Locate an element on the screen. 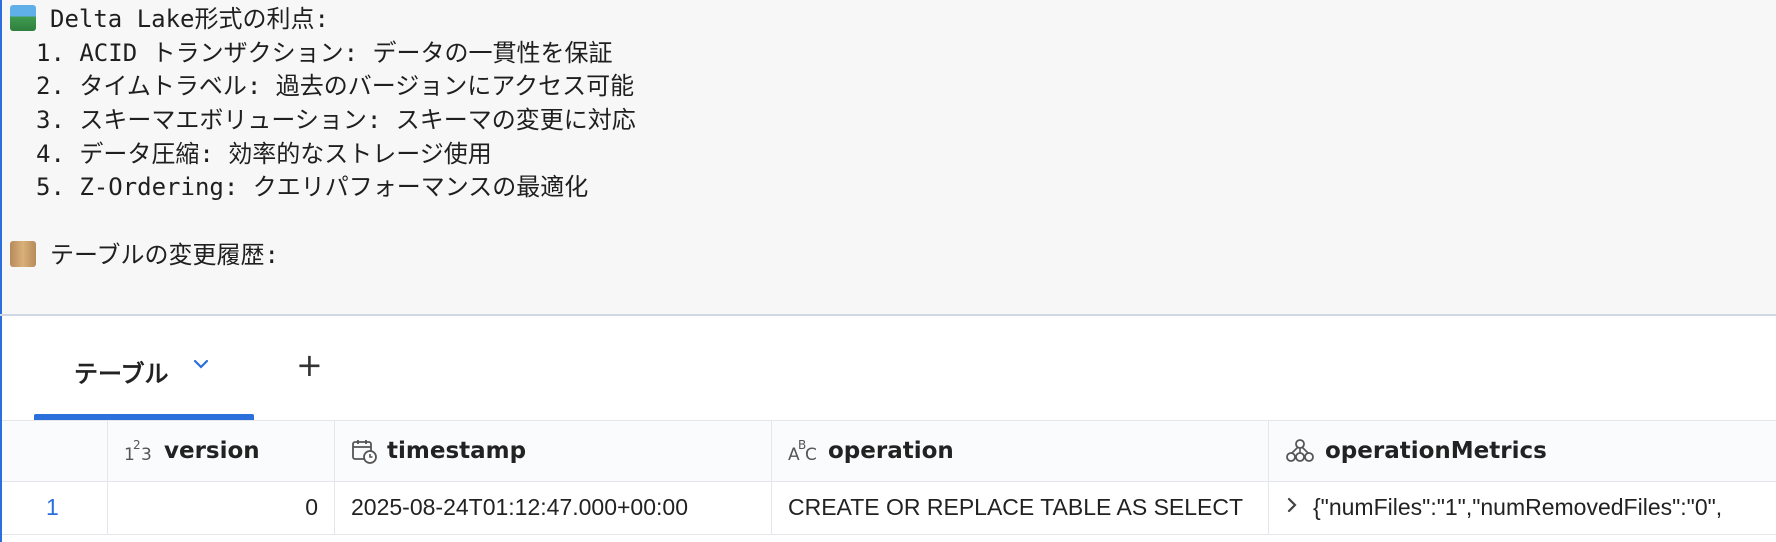  landscape-emoji-icon is located at coordinates (23, 18).